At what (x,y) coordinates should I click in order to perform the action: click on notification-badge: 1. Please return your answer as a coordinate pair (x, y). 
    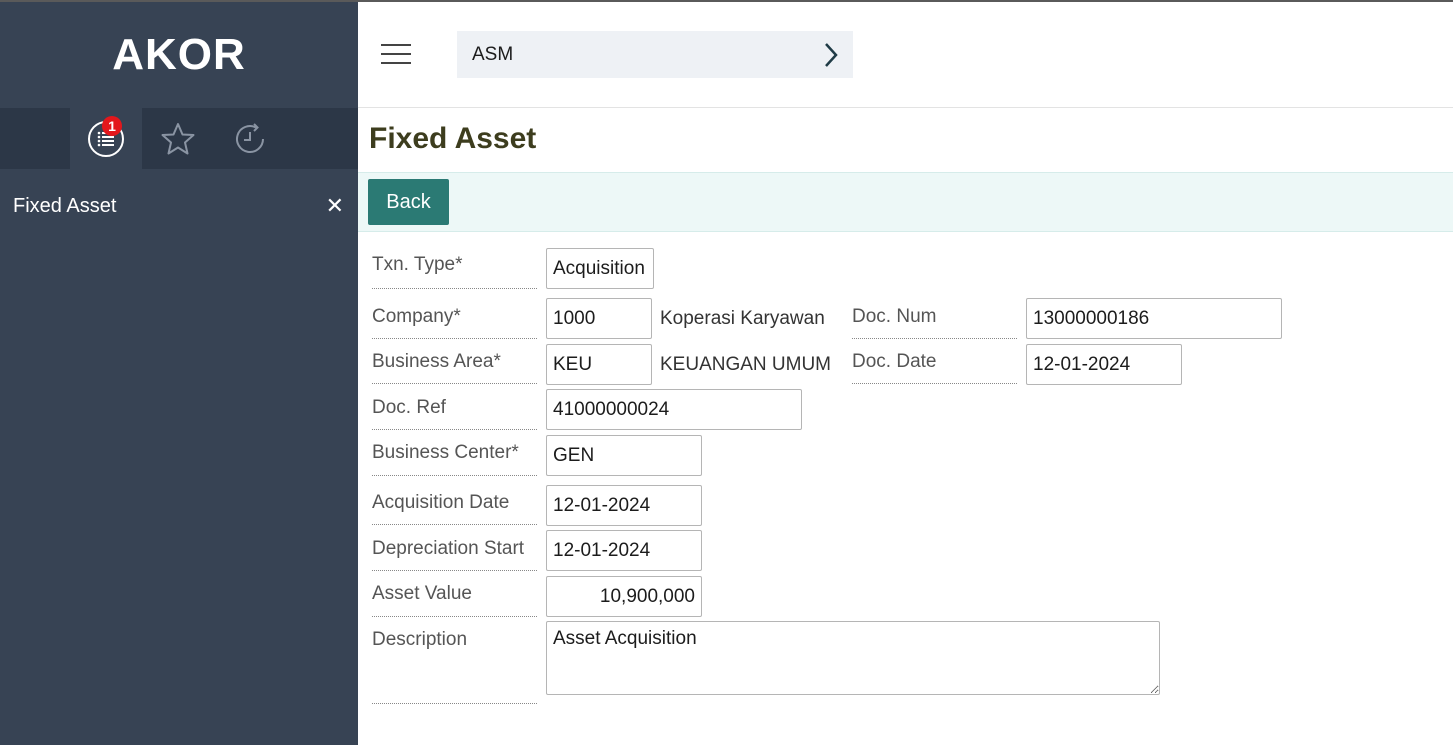
    Looking at the image, I should click on (112, 126).